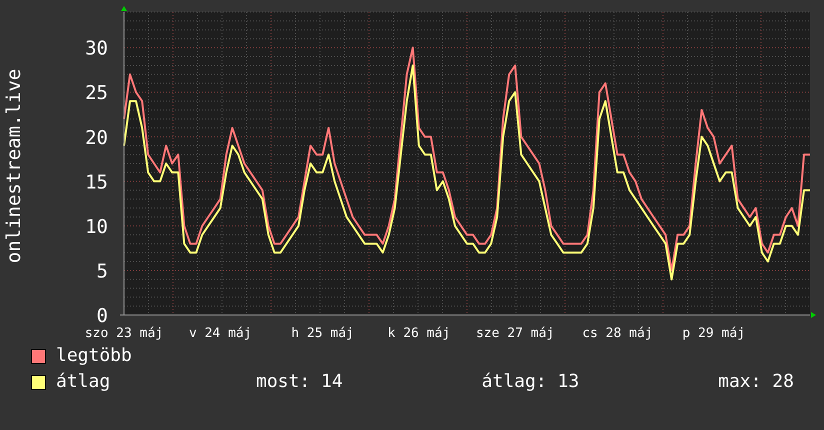 The height and width of the screenshot is (430, 824). What do you see at coordinates (322, 333) in the screenshot?
I see `x-tick-label: h 25 máj` at bounding box center [322, 333].